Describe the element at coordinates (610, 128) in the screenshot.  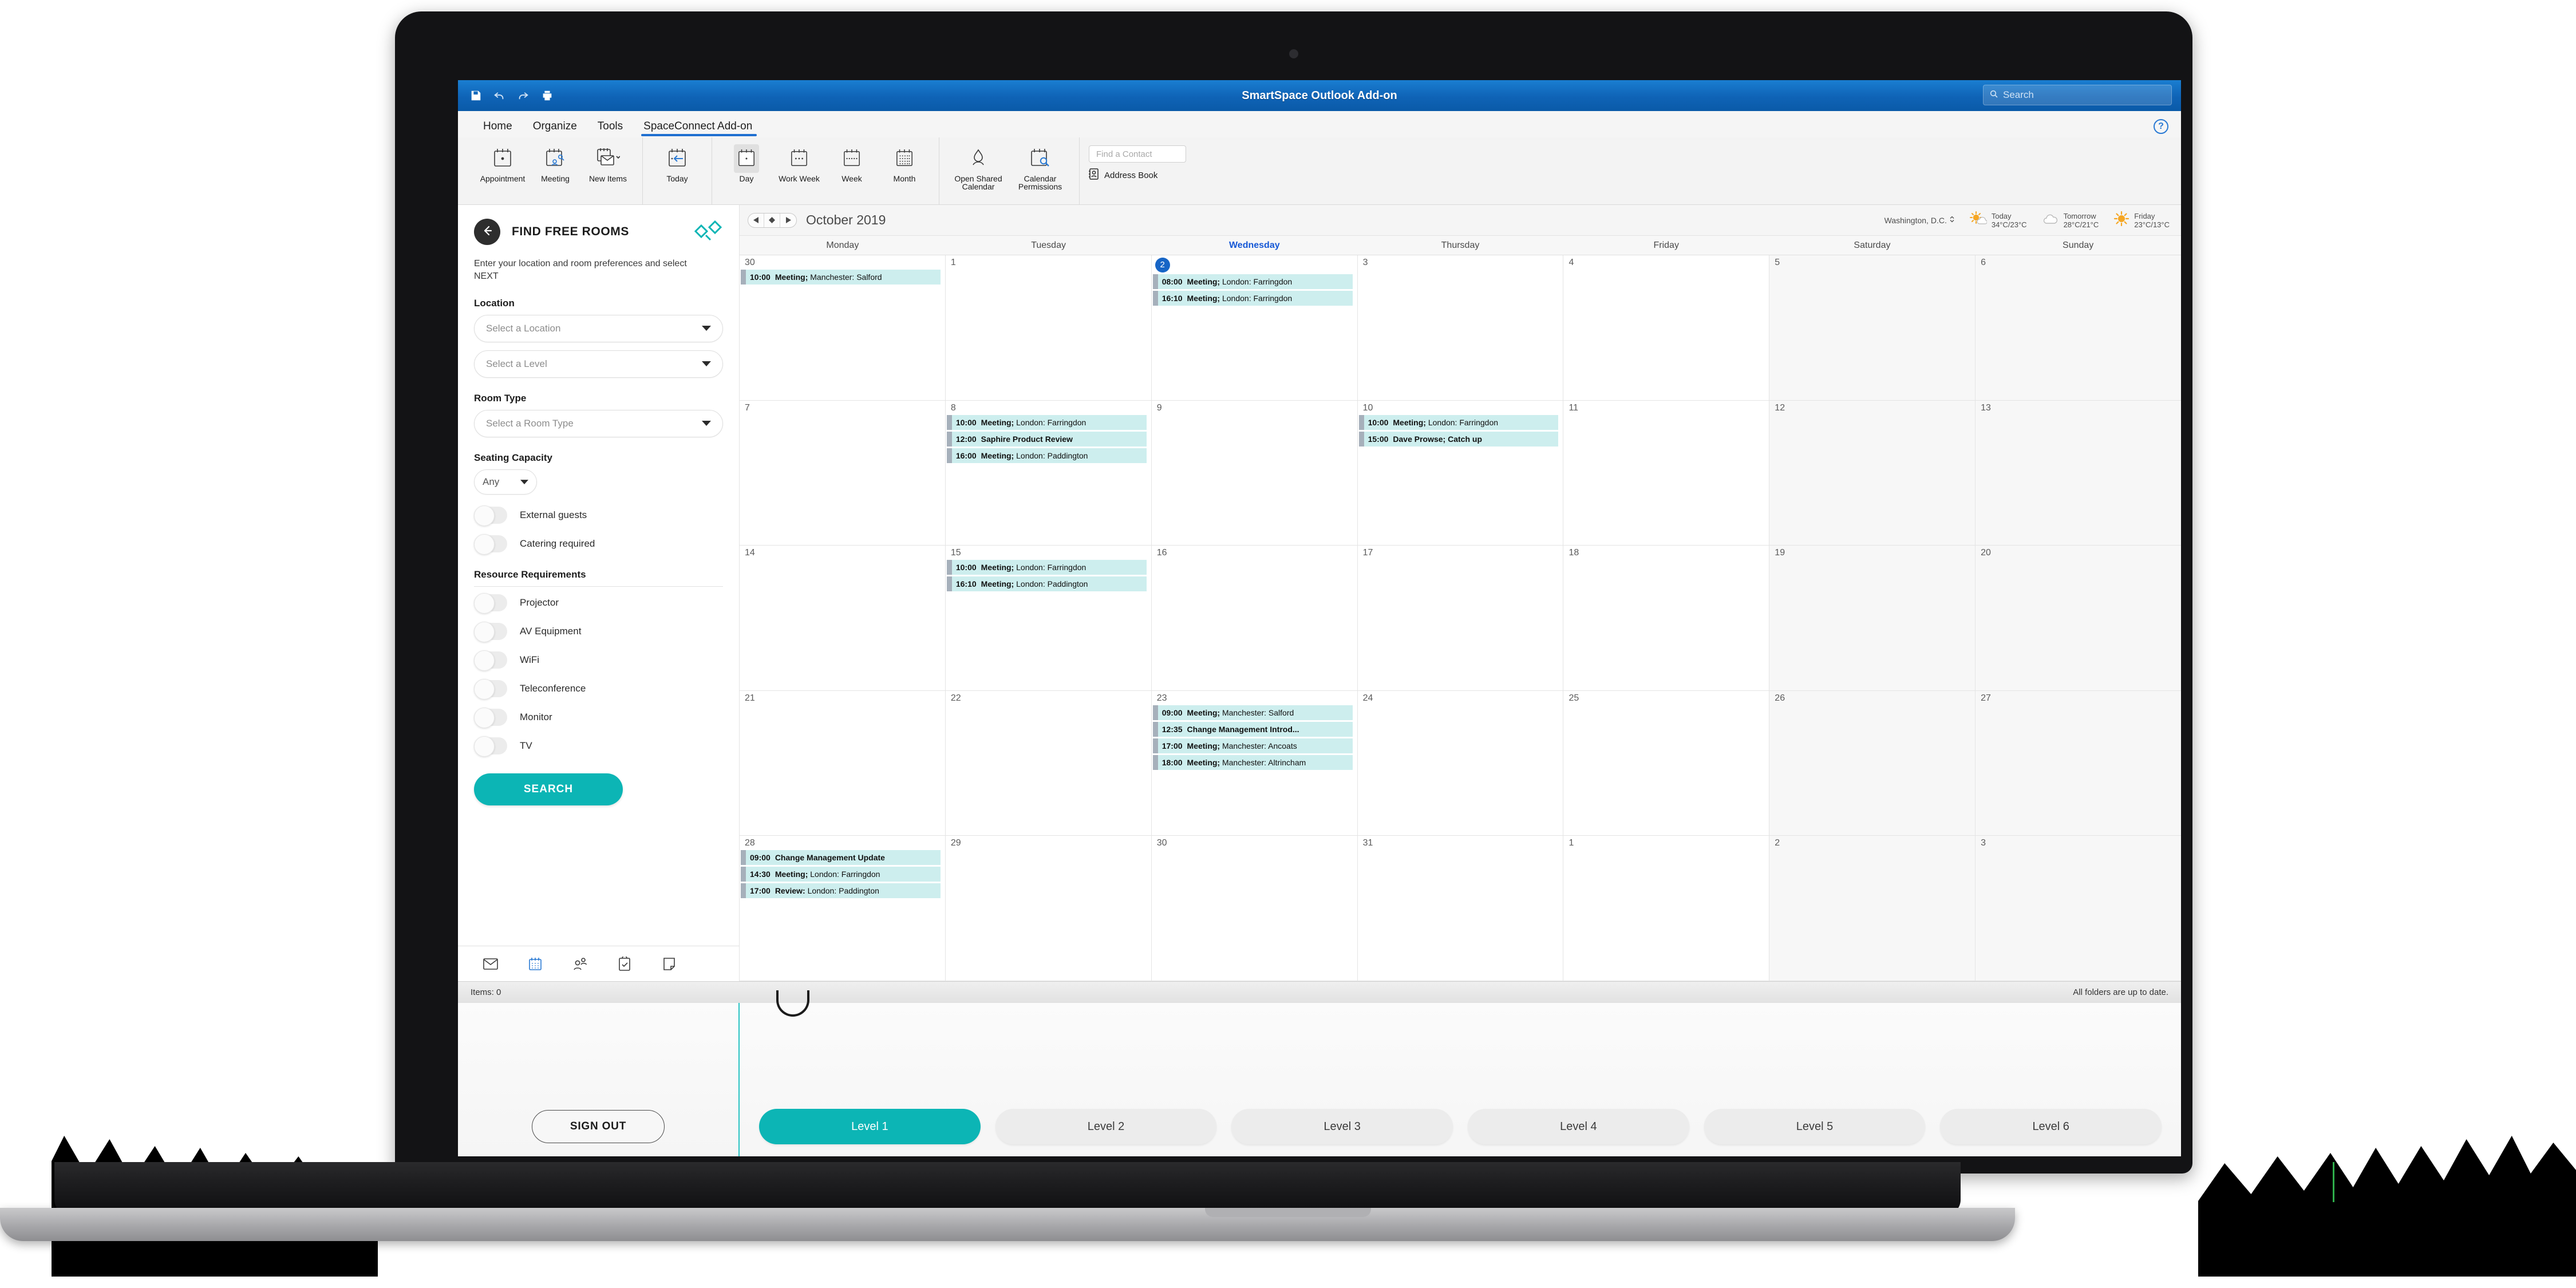
I see `ribbon-tab-tools: Tools` at that location.